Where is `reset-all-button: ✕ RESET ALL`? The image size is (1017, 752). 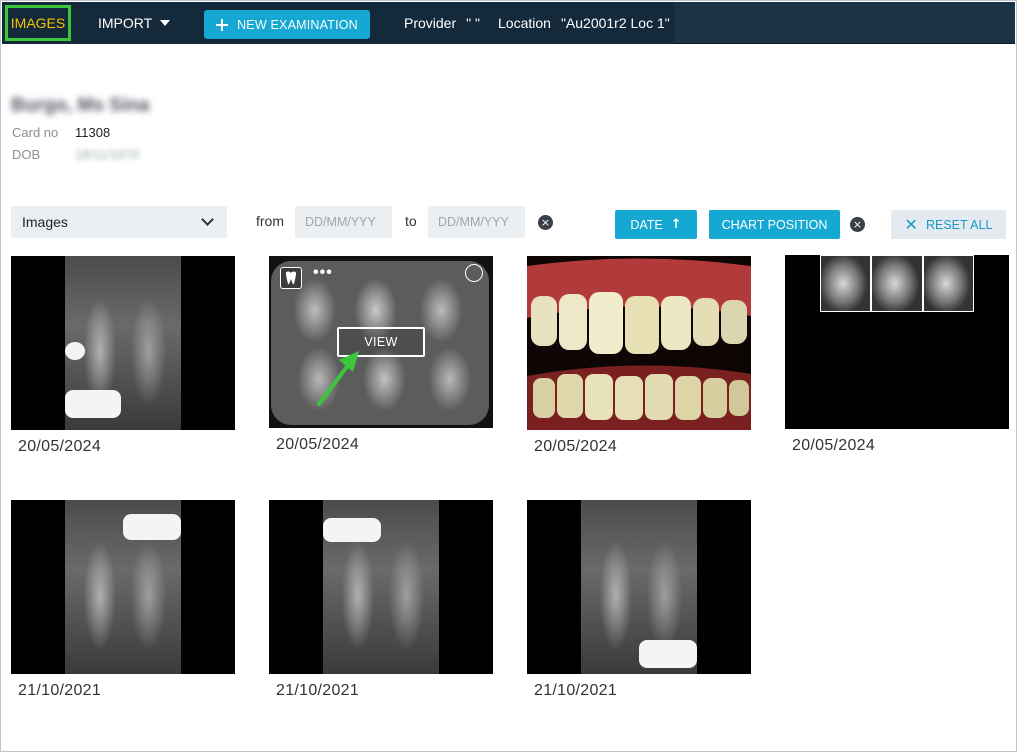
reset-all-button: ✕ RESET ALL is located at coordinates (948, 224).